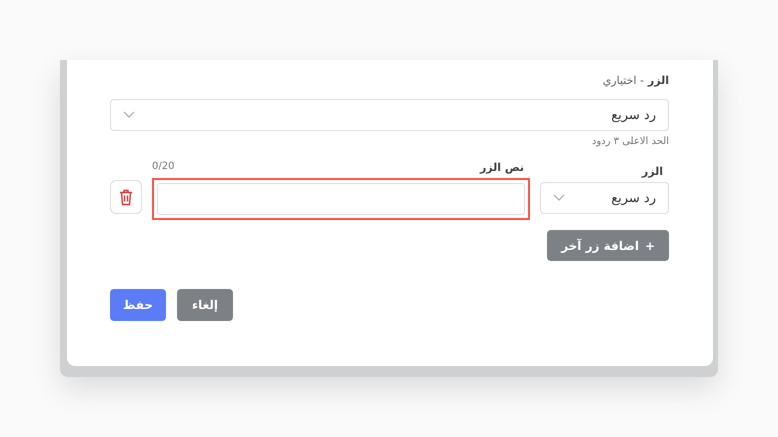 The width and height of the screenshot is (778, 437). Describe the element at coordinates (608, 245) in the screenshot. I see `add-button: + اضافة زر آخر` at that location.